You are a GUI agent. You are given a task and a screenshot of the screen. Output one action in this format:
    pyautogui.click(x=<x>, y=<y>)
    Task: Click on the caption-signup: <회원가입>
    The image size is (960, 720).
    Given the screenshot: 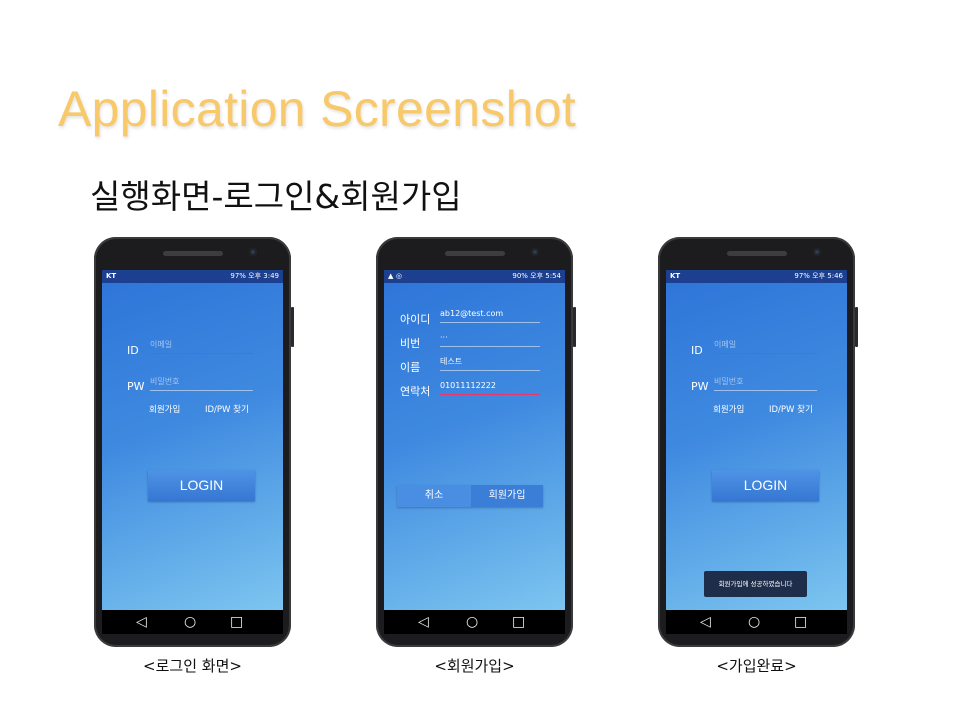 What is the action you would take?
    pyautogui.click(x=474, y=666)
    